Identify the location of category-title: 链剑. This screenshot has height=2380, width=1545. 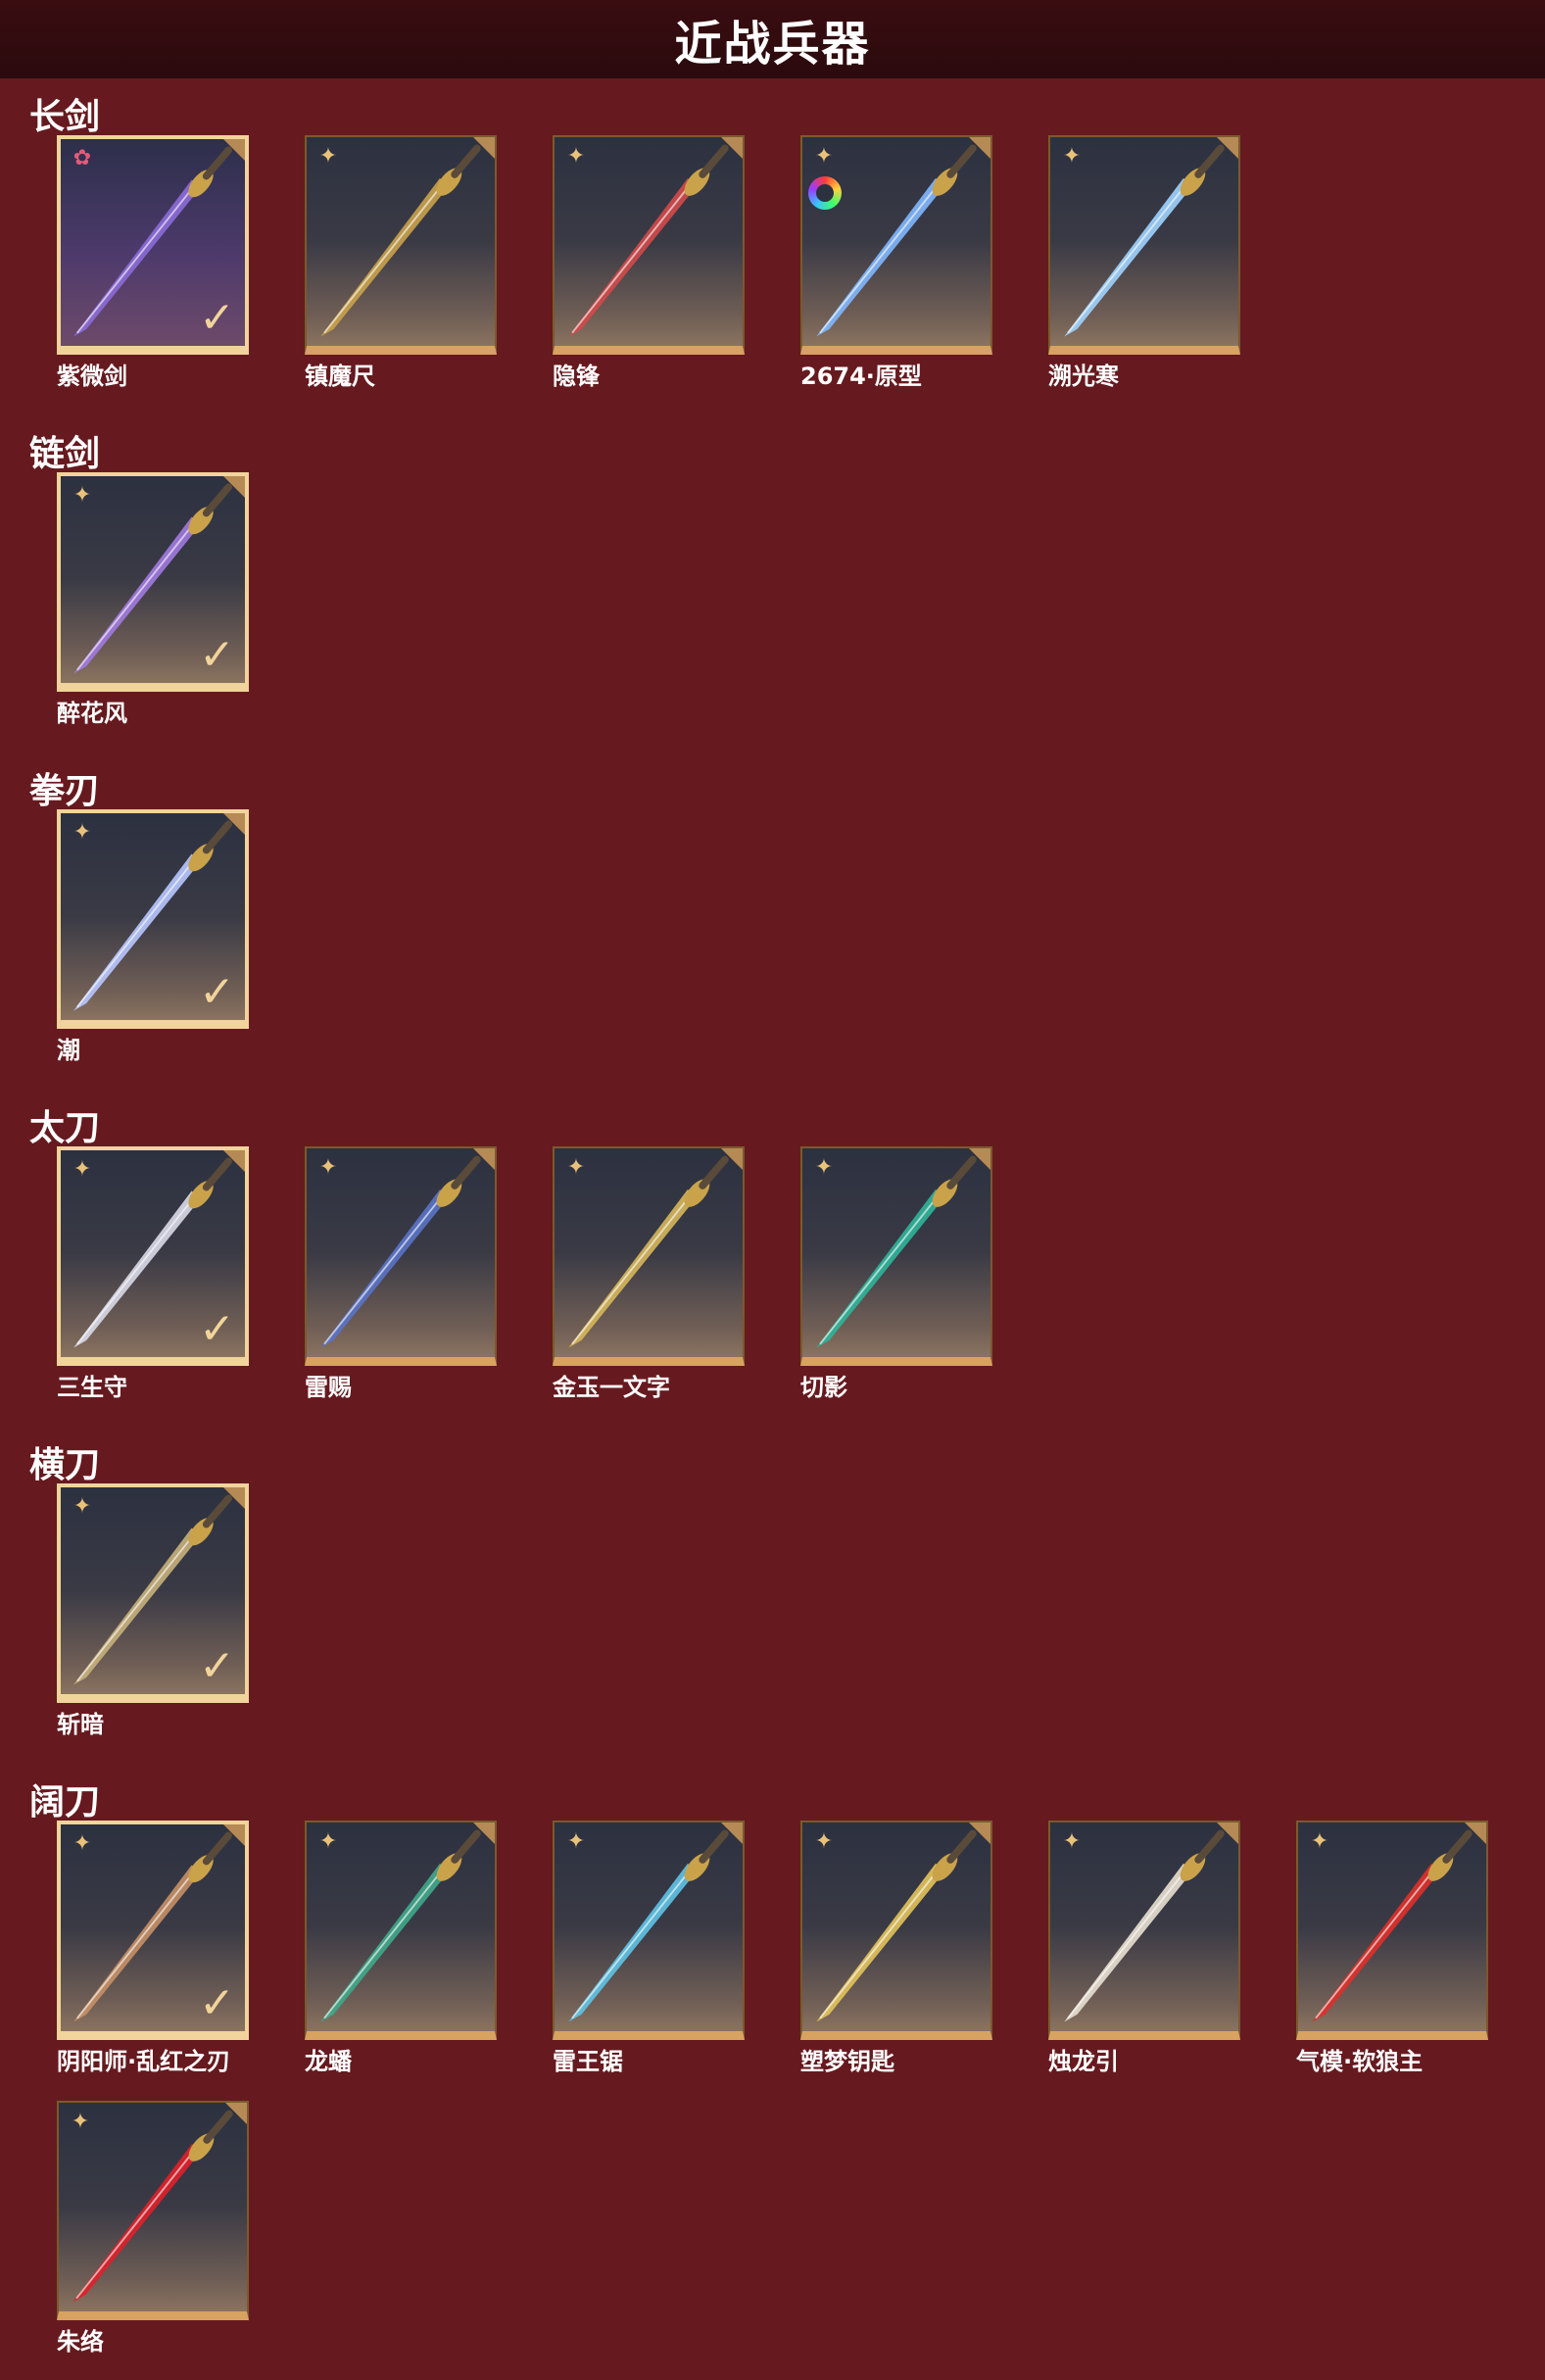
(65, 454).